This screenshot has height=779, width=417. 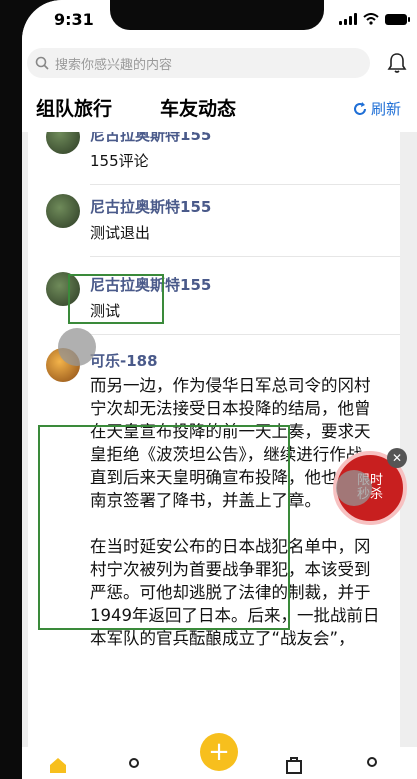 What do you see at coordinates (348, 19) in the screenshot?
I see `signal-icon` at bounding box center [348, 19].